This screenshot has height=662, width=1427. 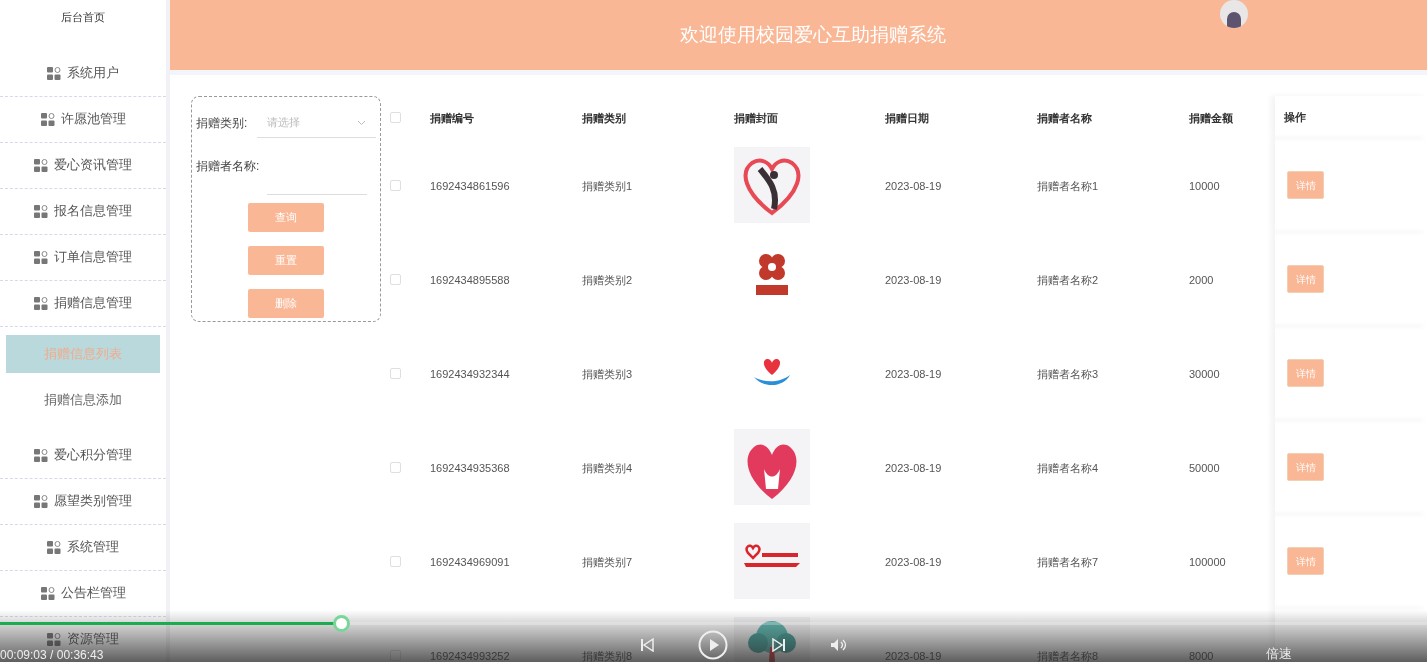 What do you see at coordinates (607, 562) in the screenshot?
I see `table-cell: 捐赠类别7` at bounding box center [607, 562].